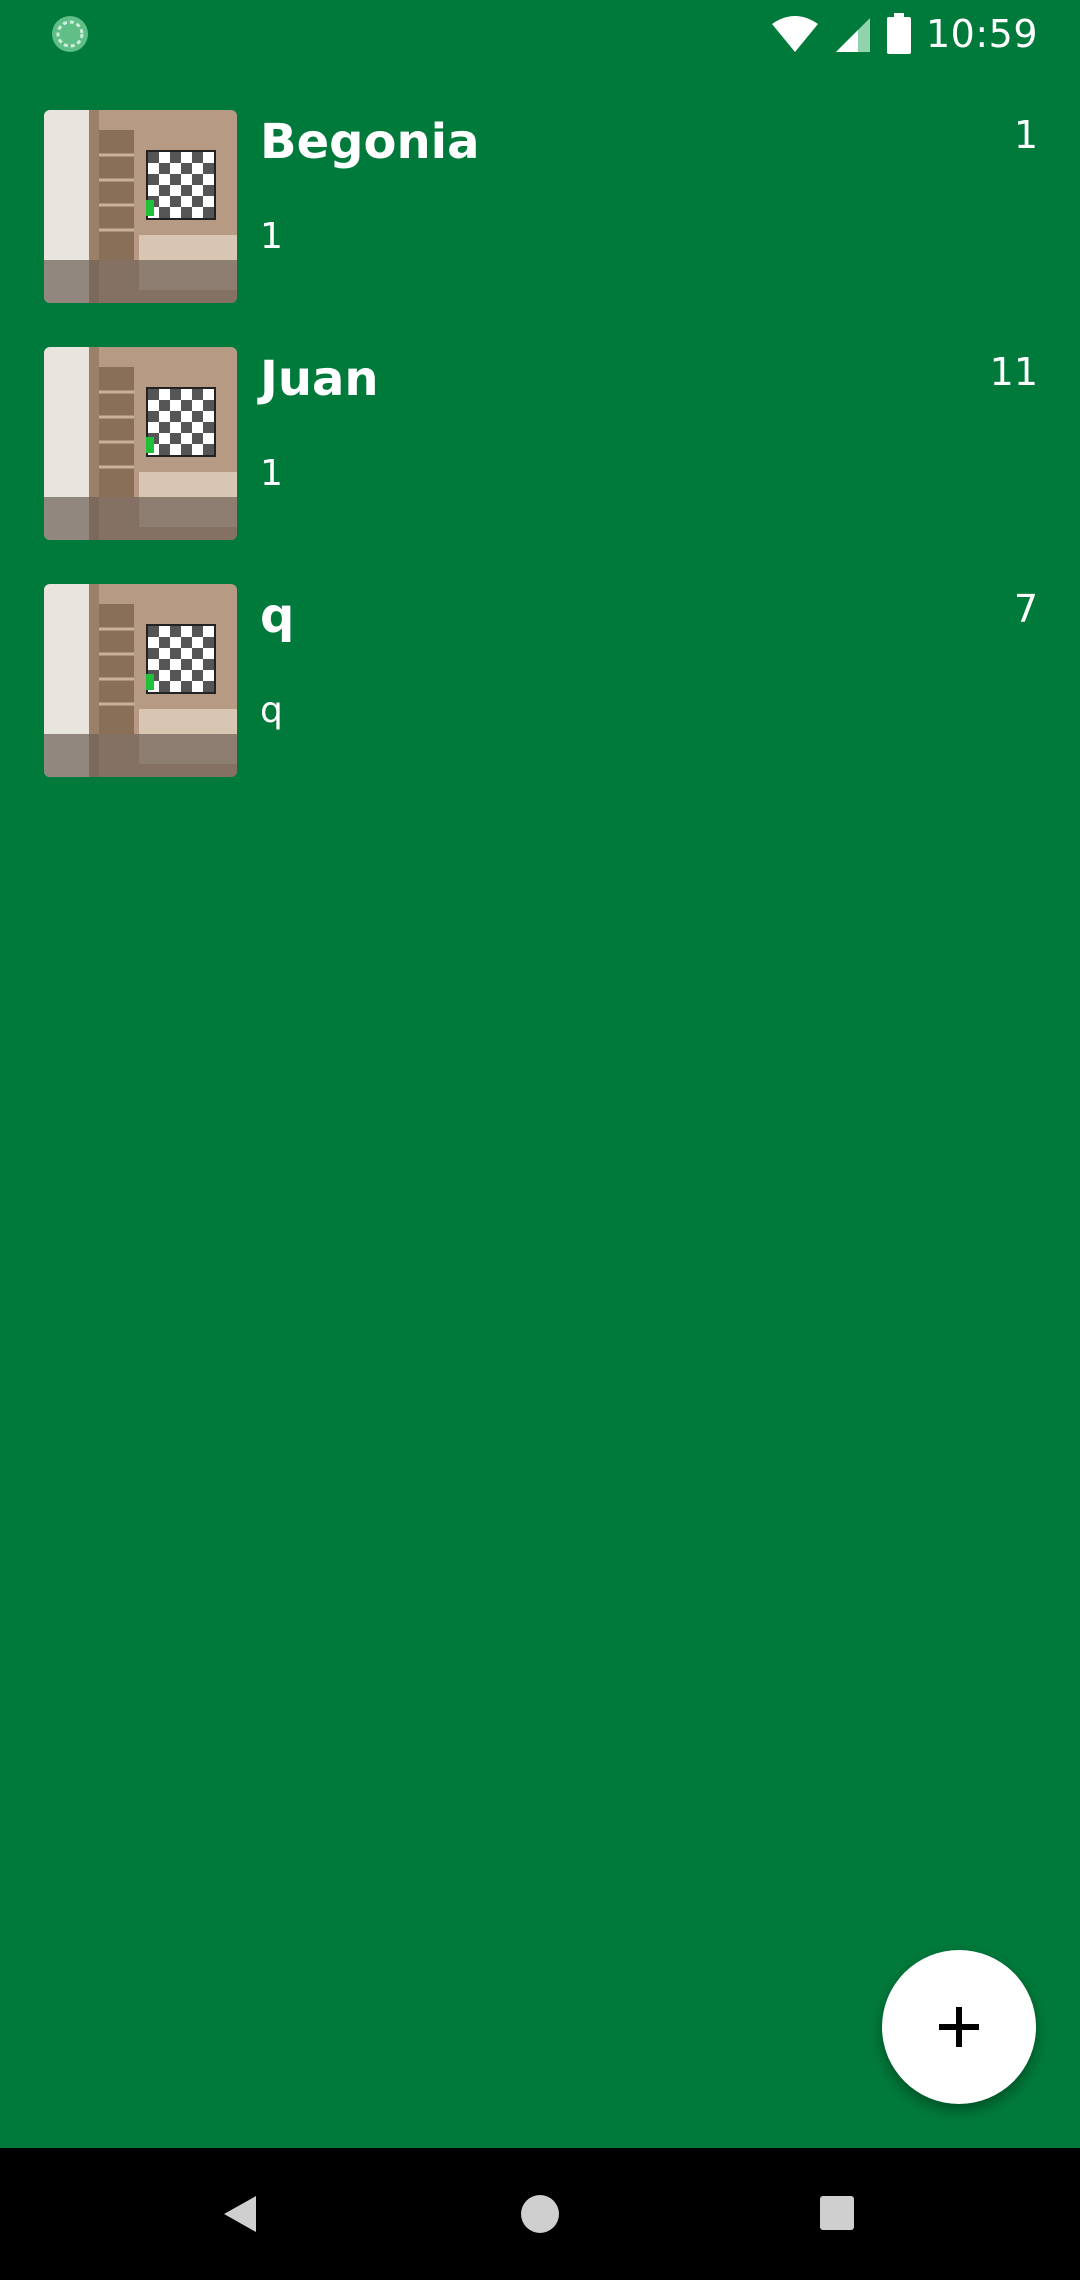  Describe the element at coordinates (277, 616) in the screenshot. I see `item-title: q` at that location.